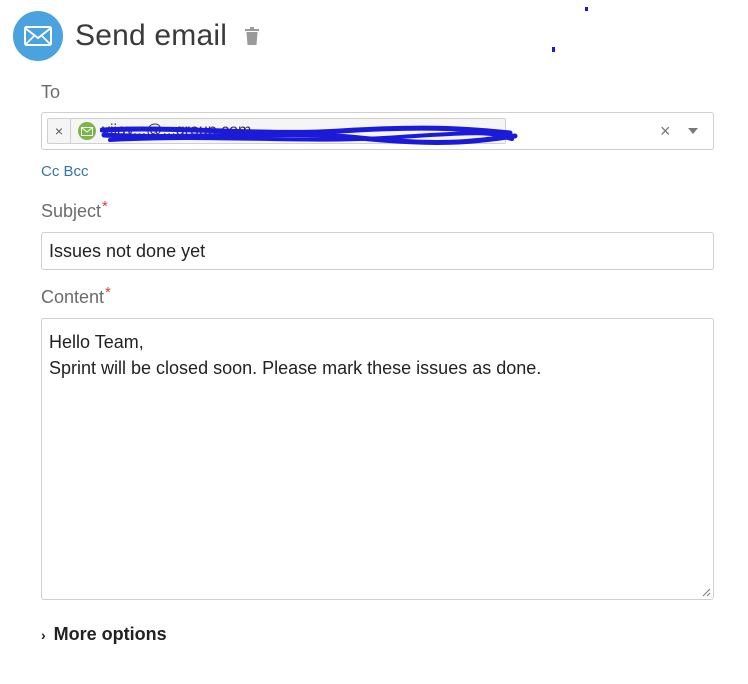  Describe the element at coordinates (59, 131) in the screenshot. I see `remove-recipient-button: ×` at that location.